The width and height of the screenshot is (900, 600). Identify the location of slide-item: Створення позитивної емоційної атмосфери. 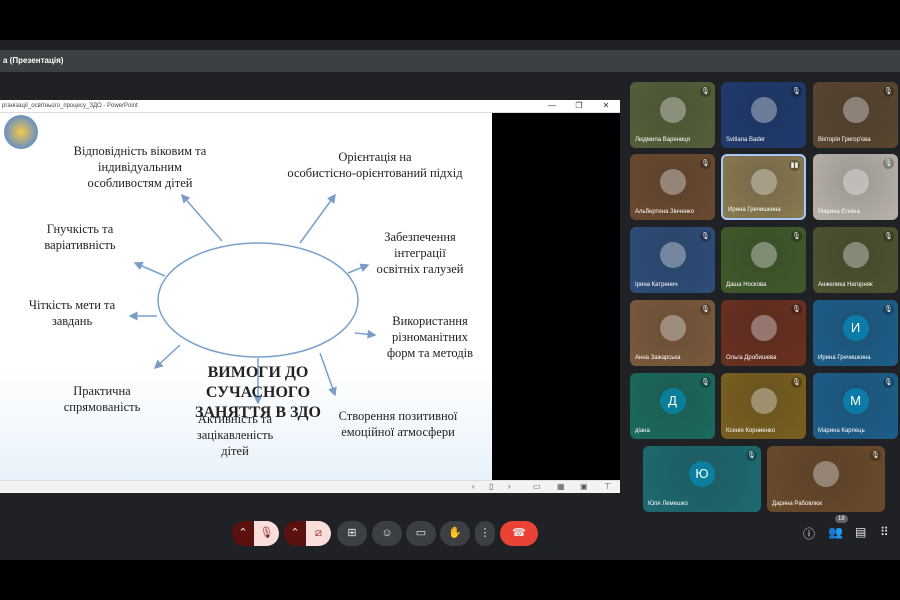
(398, 424).